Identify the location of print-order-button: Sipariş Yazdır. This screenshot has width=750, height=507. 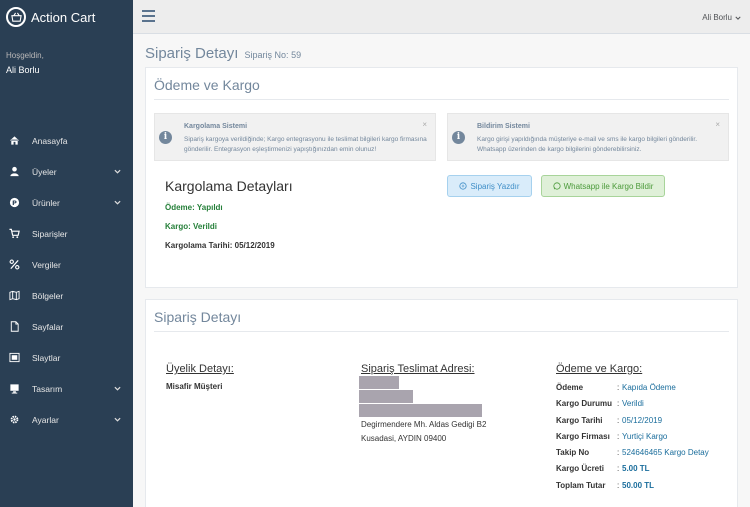
(489, 186).